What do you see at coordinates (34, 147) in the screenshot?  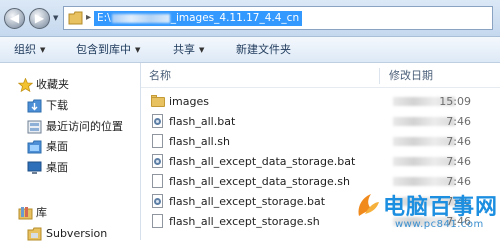 I see `desktop-folder-icon` at bounding box center [34, 147].